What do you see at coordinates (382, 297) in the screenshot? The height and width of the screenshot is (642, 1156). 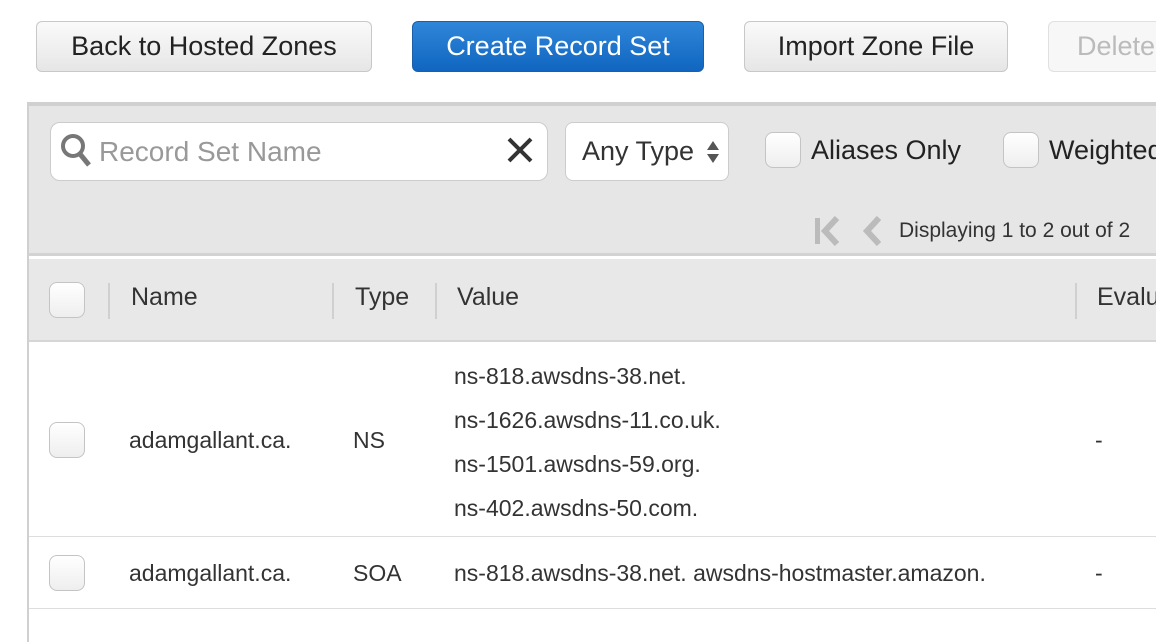 I see `column-type: Type` at bounding box center [382, 297].